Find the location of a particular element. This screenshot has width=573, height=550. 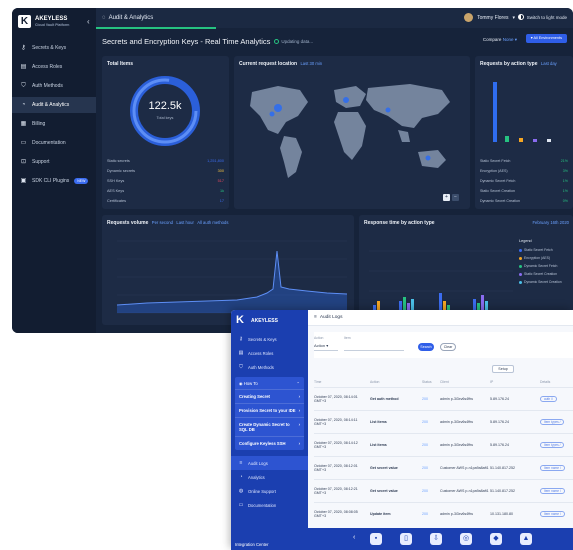

action-row: Dynamic Secret Fetch 1% is located at coordinates (524, 181).